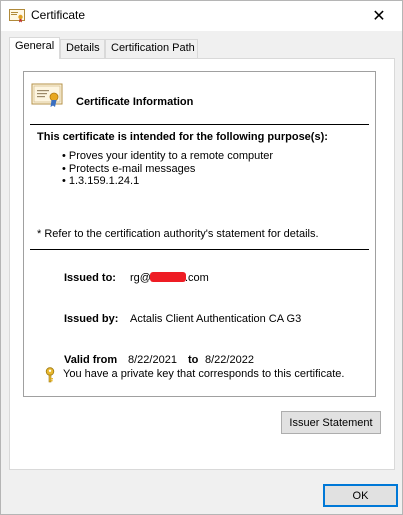 This screenshot has width=403, height=515. Describe the element at coordinates (331, 422) in the screenshot. I see `issuer-statement-button: Issuer Statement` at that location.